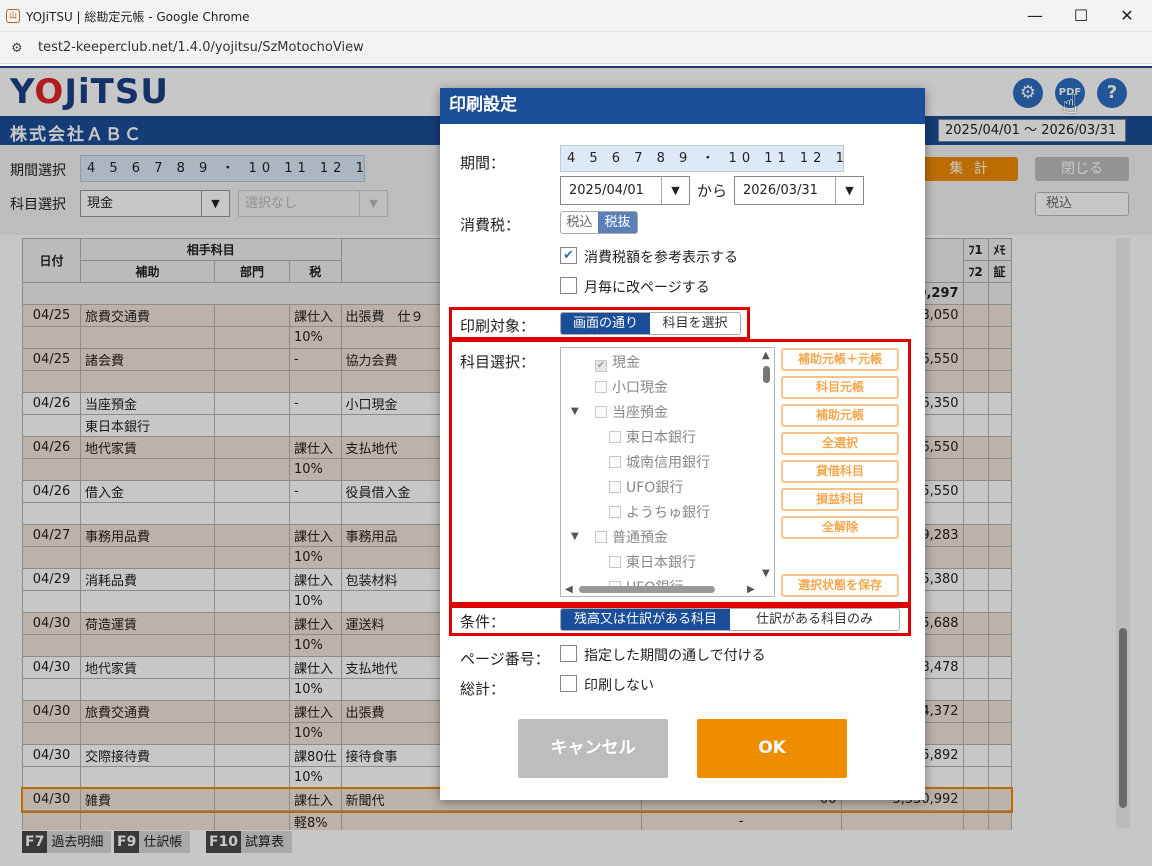  I want to click on balance-sheet-accounts-button: 貸借科目, so click(840, 471).